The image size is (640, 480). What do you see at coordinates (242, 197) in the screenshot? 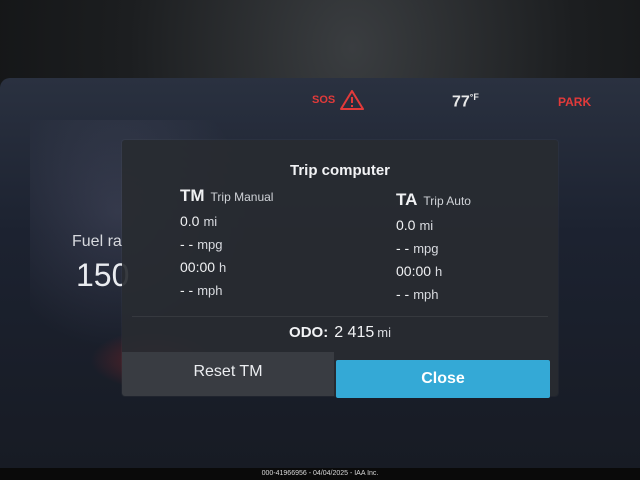
I see `trip-manual-name: Trip Manual` at bounding box center [242, 197].